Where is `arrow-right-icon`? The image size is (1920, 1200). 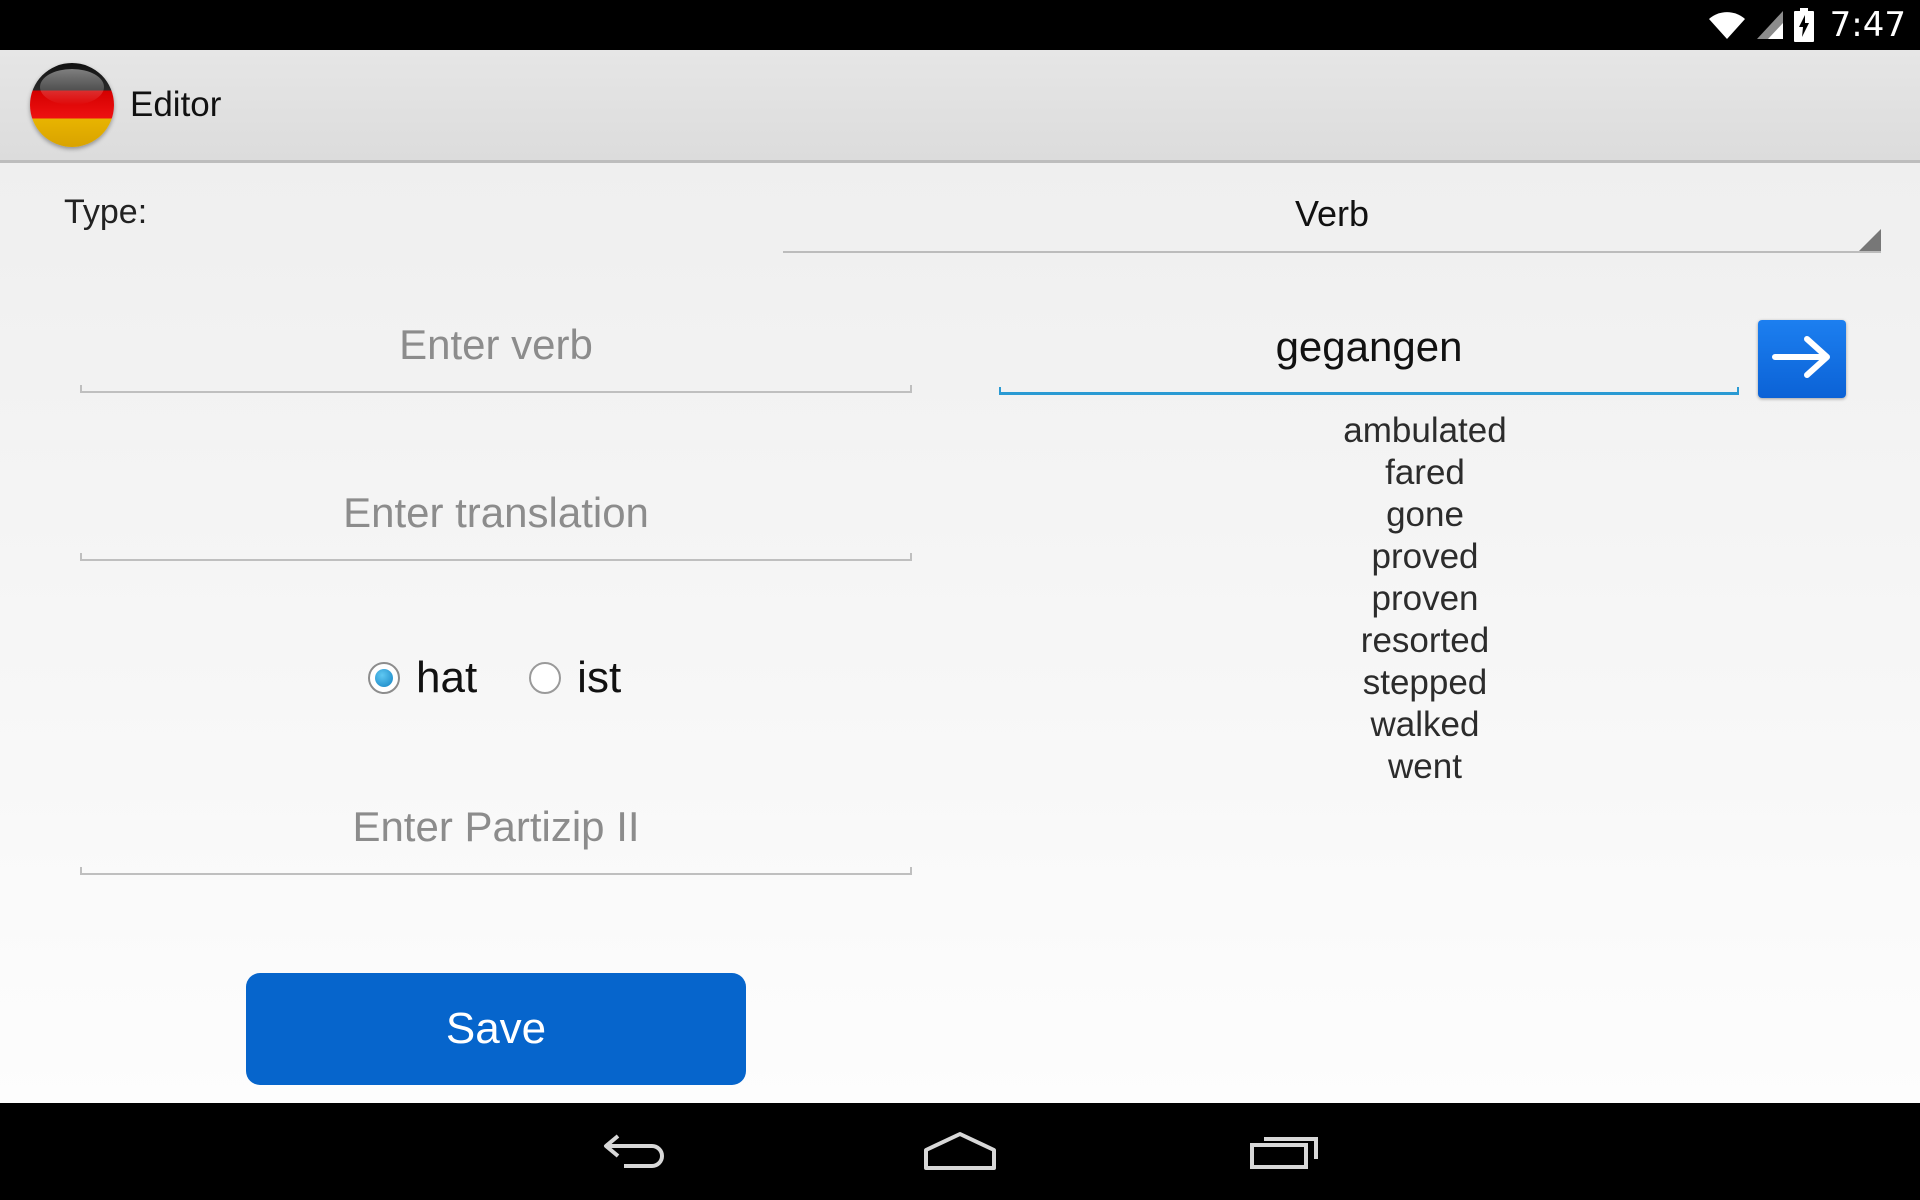 arrow-right-icon is located at coordinates (1802, 359).